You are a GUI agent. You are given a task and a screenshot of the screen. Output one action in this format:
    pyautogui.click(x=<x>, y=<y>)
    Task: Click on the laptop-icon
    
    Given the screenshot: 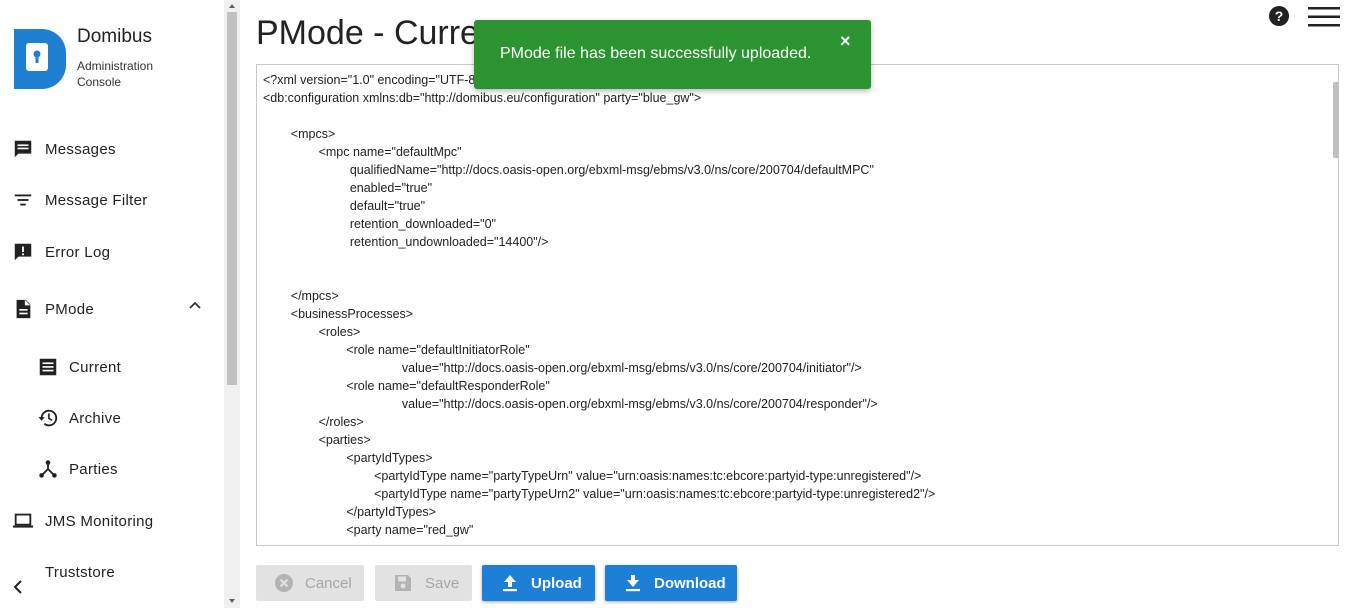 What is the action you would take?
    pyautogui.click(x=23, y=521)
    